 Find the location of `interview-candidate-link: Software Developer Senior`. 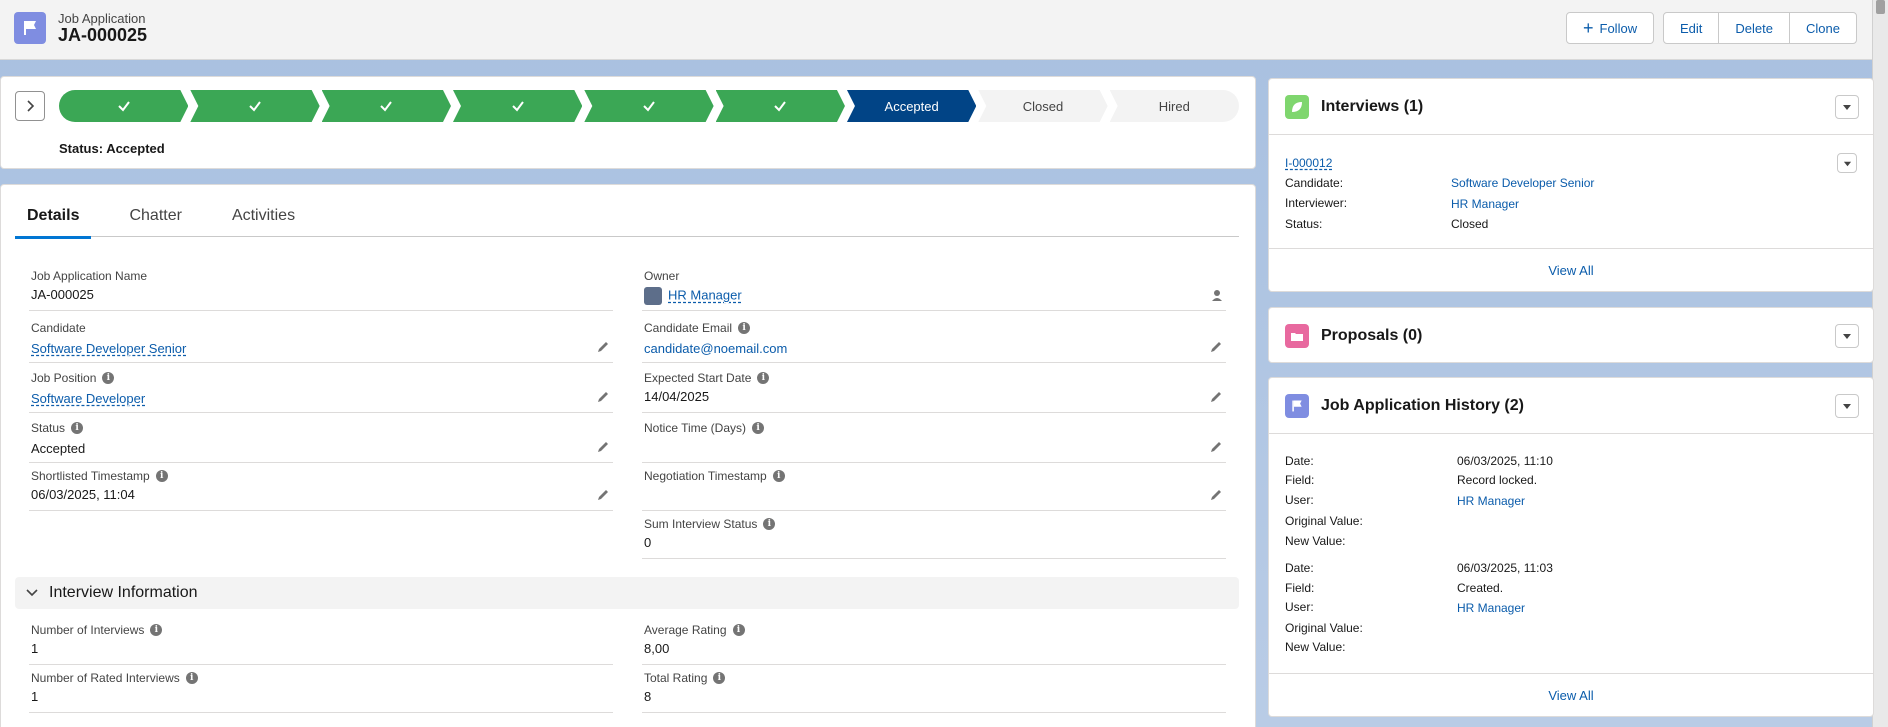

interview-candidate-link: Software Developer Senior is located at coordinates (1522, 183).